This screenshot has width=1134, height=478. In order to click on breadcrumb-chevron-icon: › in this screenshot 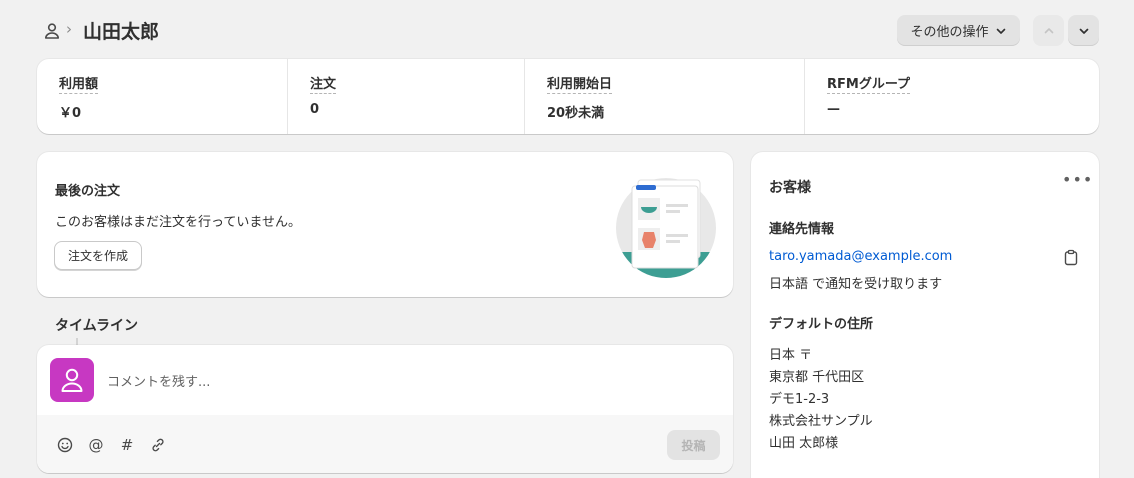, I will do `click(69, 29)`.